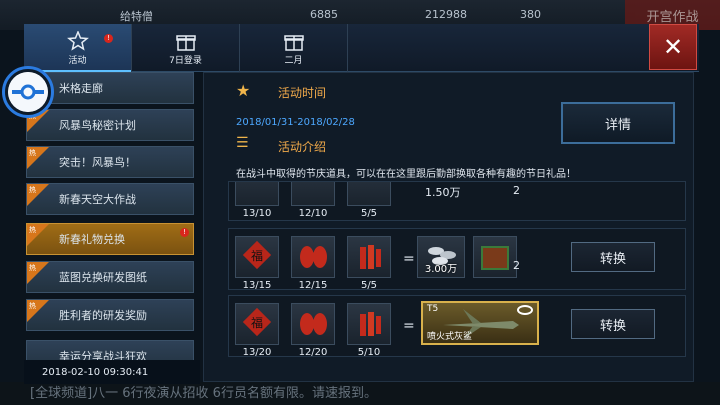  Describe the element at coordinates (103, 277) in the screenshot. I see `list-item-label: 蓝图兑换研发图纸` at that location.